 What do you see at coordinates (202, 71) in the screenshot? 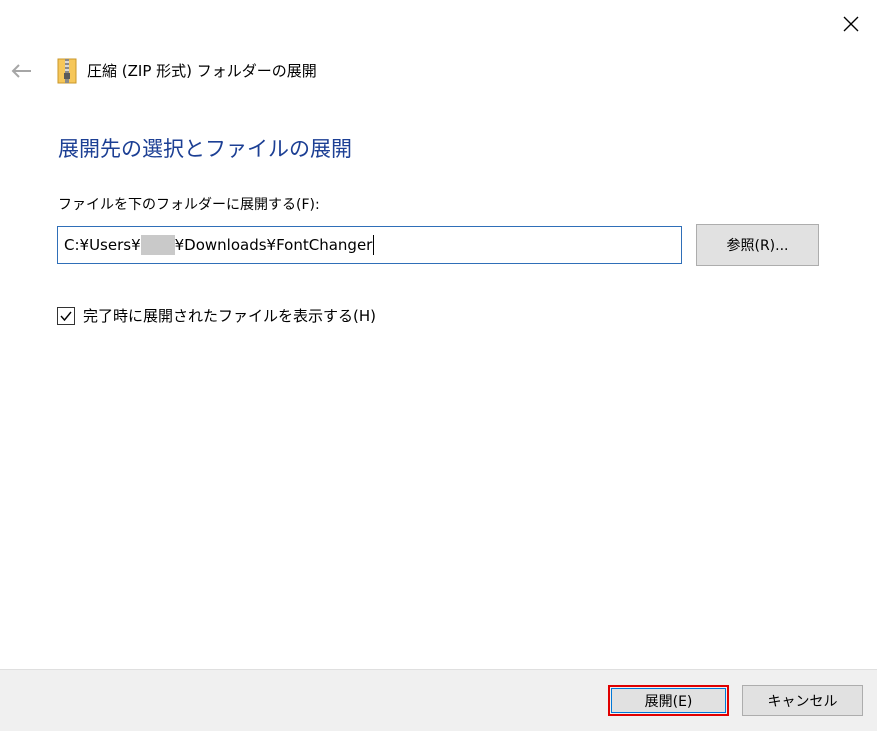
I see `wizard-title: 圧縮 (ZIP 形式) フォルダーの展開` at bounding box center [202, 71].